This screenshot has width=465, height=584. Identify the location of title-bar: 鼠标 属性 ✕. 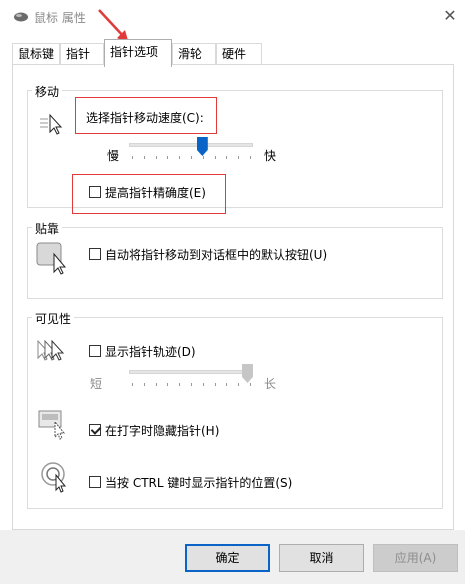
(232, 17).